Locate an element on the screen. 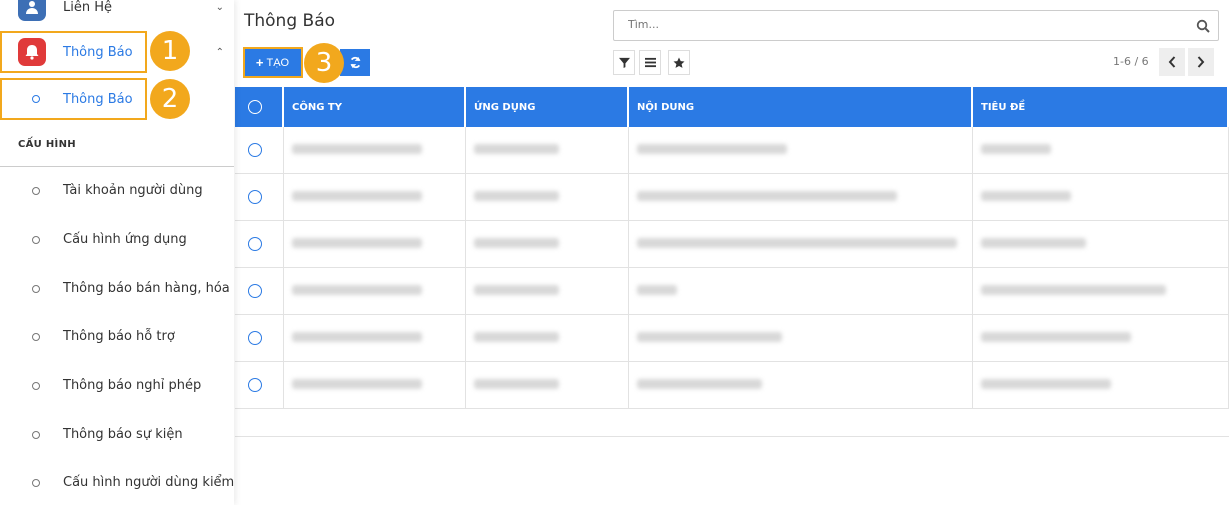 This screenshot has height=505, width=1229. step-badge-2: 2 is located at coordinates (170, 99).